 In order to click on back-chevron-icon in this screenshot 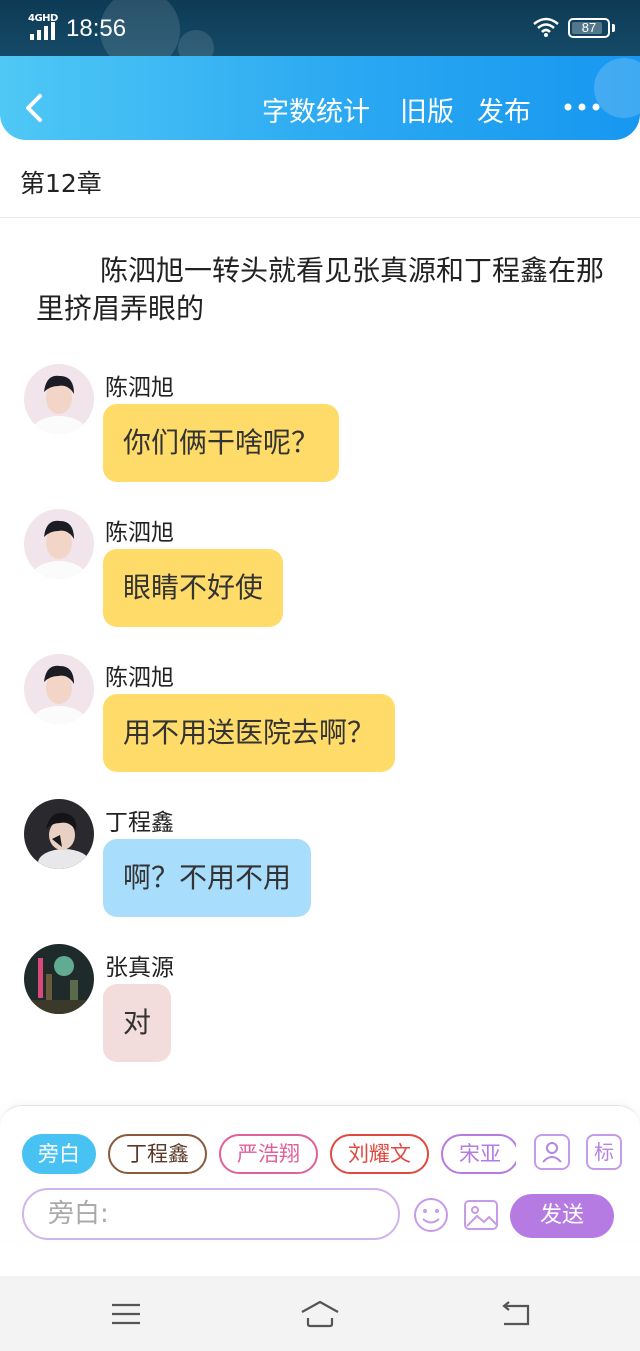, I will do `click(35, 108)`.